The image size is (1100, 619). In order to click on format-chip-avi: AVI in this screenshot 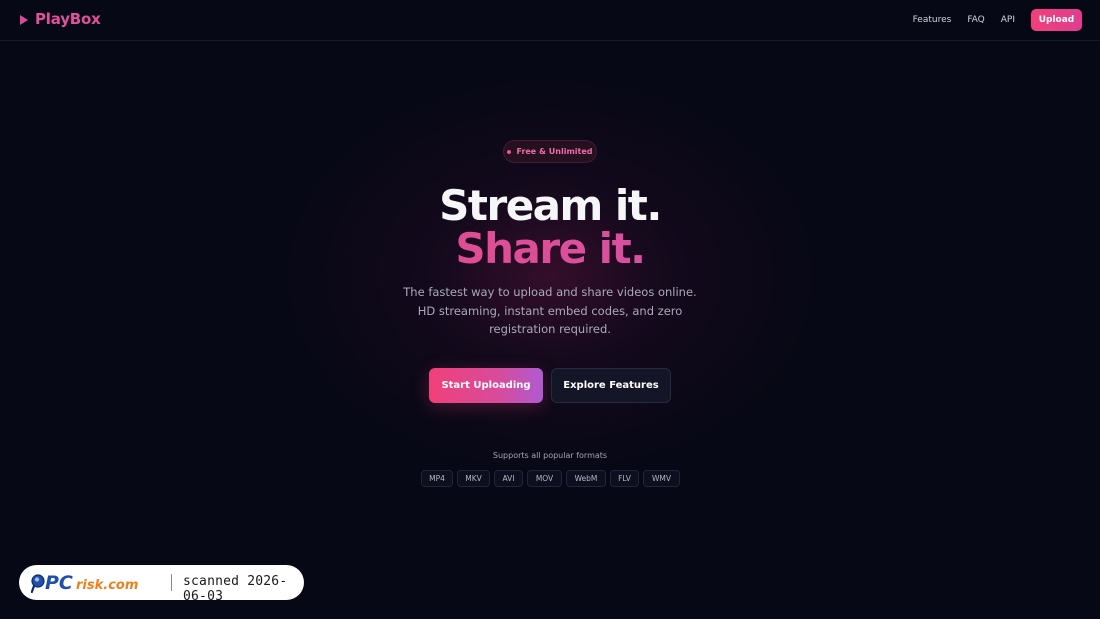, I will do `click(508, 478)`.